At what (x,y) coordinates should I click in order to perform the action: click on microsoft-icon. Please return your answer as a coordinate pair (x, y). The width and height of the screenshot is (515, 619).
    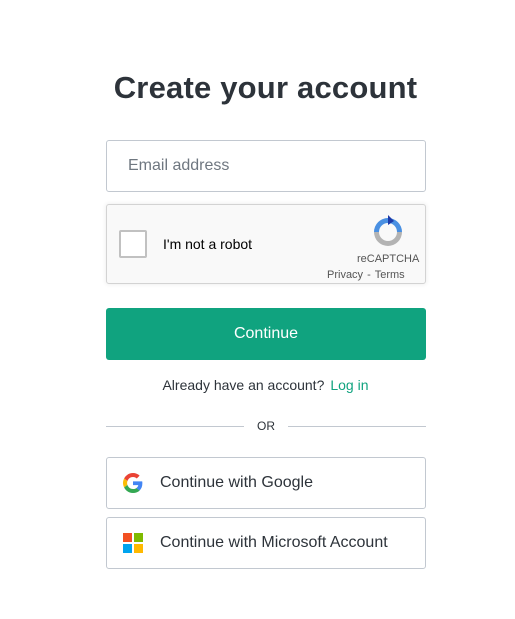
    Looking at the image, I should click on (133, 543).